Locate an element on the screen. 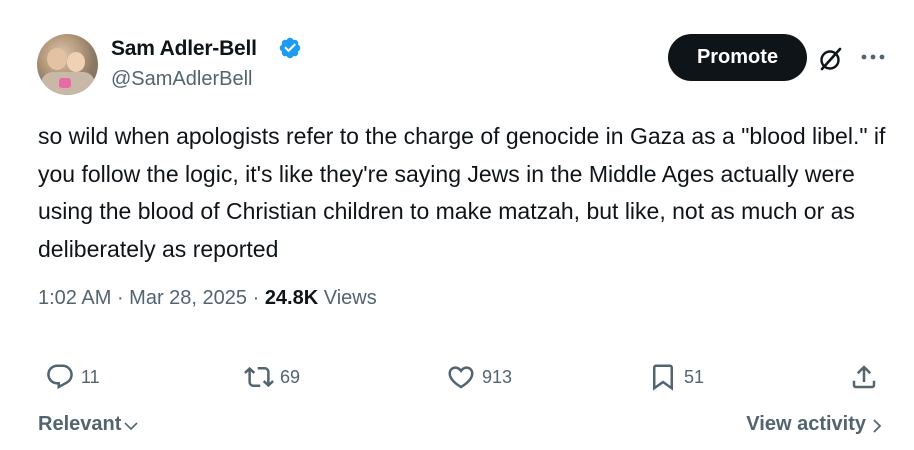  reply-icon is located at coordinates (60, 377).